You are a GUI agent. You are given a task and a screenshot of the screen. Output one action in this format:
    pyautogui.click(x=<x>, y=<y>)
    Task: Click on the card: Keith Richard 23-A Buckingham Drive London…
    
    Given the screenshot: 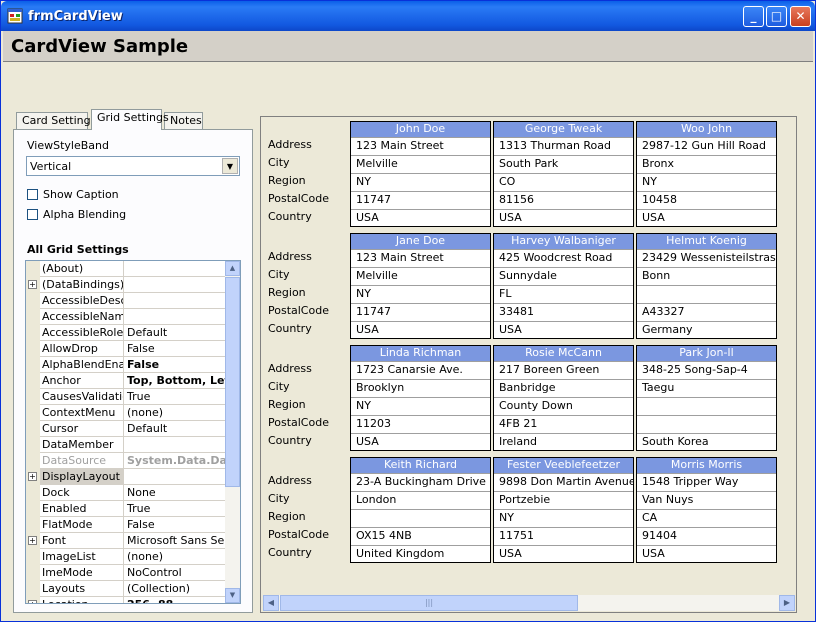 What is the action you would take?
    pyautogui.click(x=420, y=510)
    